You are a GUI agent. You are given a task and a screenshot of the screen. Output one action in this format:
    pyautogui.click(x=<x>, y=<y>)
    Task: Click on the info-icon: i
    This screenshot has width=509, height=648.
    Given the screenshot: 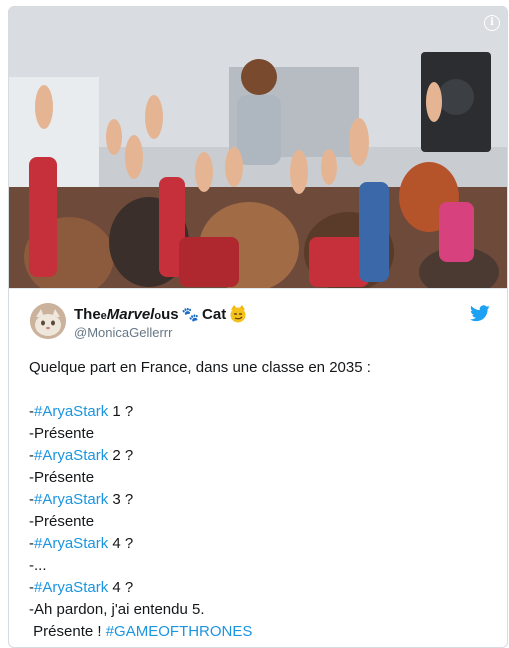 What is the action you would take?
    pyautogui.click(x=492, y=23)
    